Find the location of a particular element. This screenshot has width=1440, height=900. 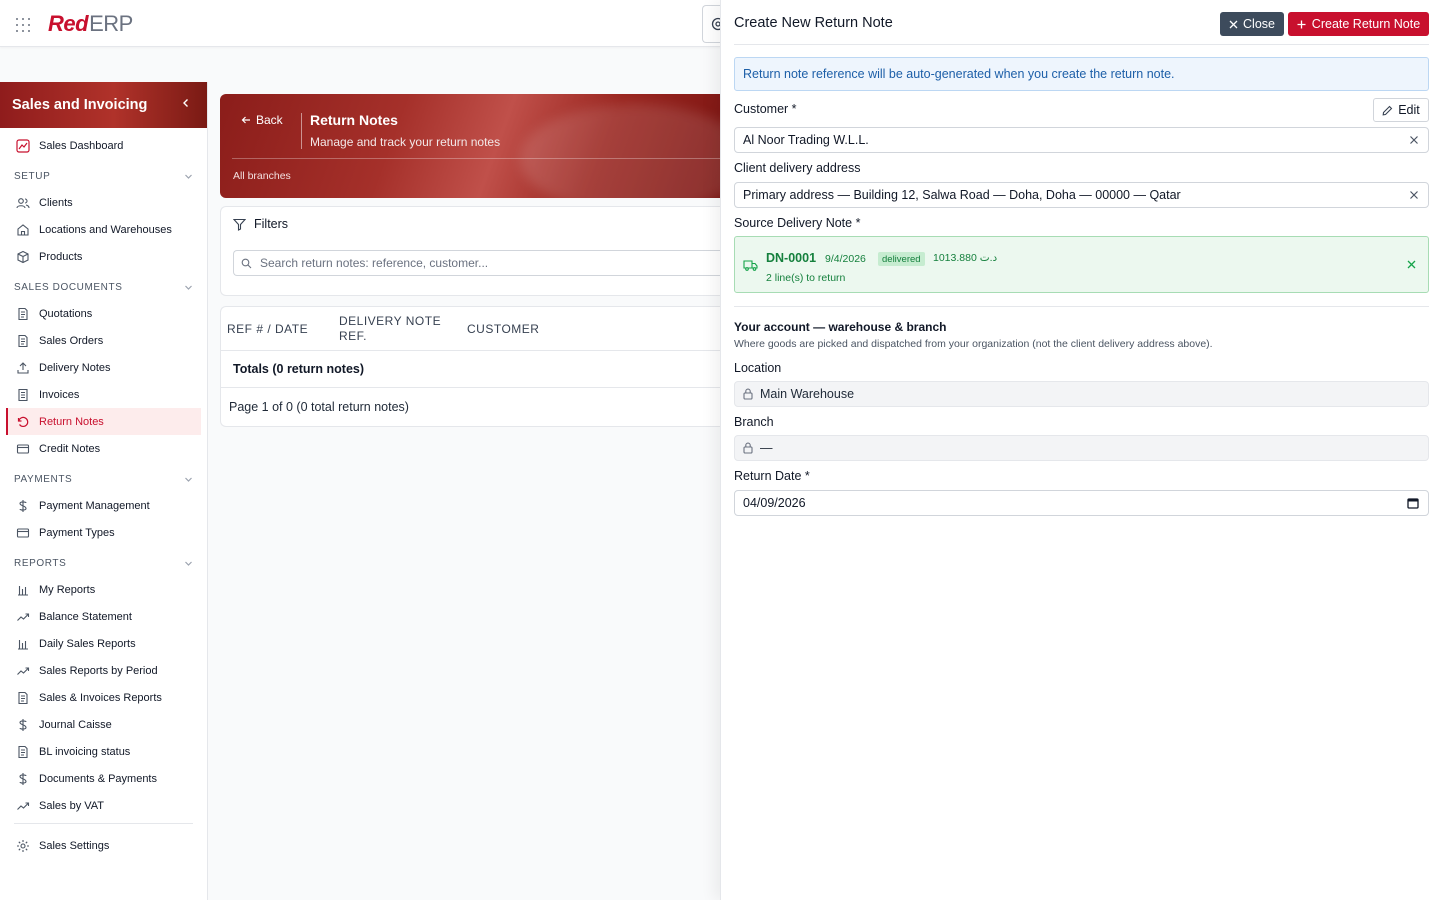

sidebar-item-sales-reports-by-period: Sales Reports by Period is located at coordinates (103, 670).